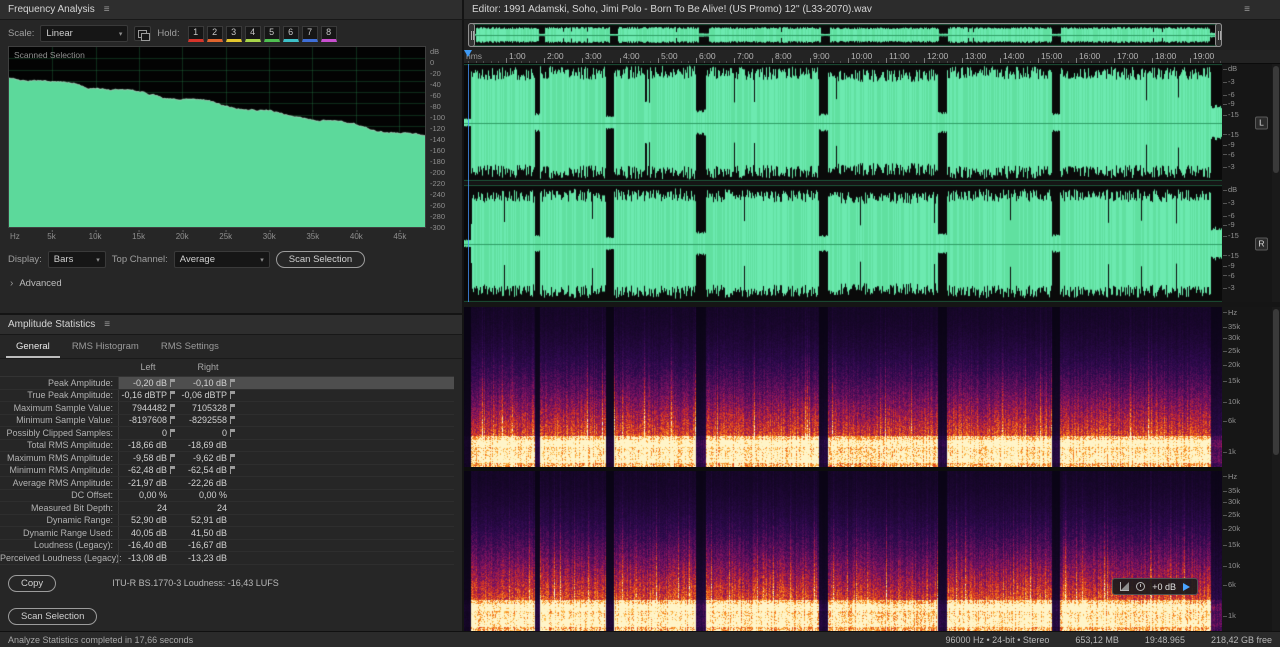 The height and width of the screenshot is (647, 1280). What do you see at coordinates (1155, 586) in the screenshot?
I see `hud-gain-control: +0 dB` at bounding box center [1155, 586].